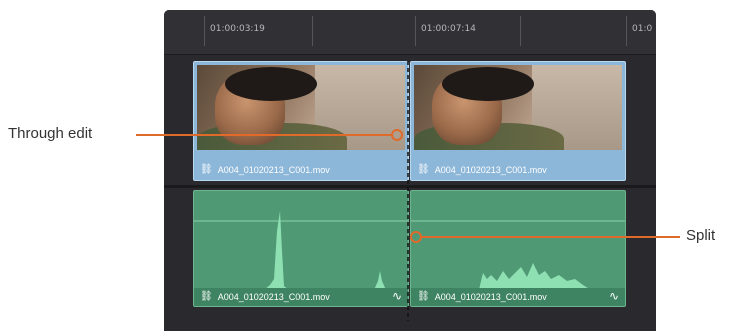  I want to click on timecode-ruler: 01:00:03:19 01:00:07:14 01:0, so click(410, 32).